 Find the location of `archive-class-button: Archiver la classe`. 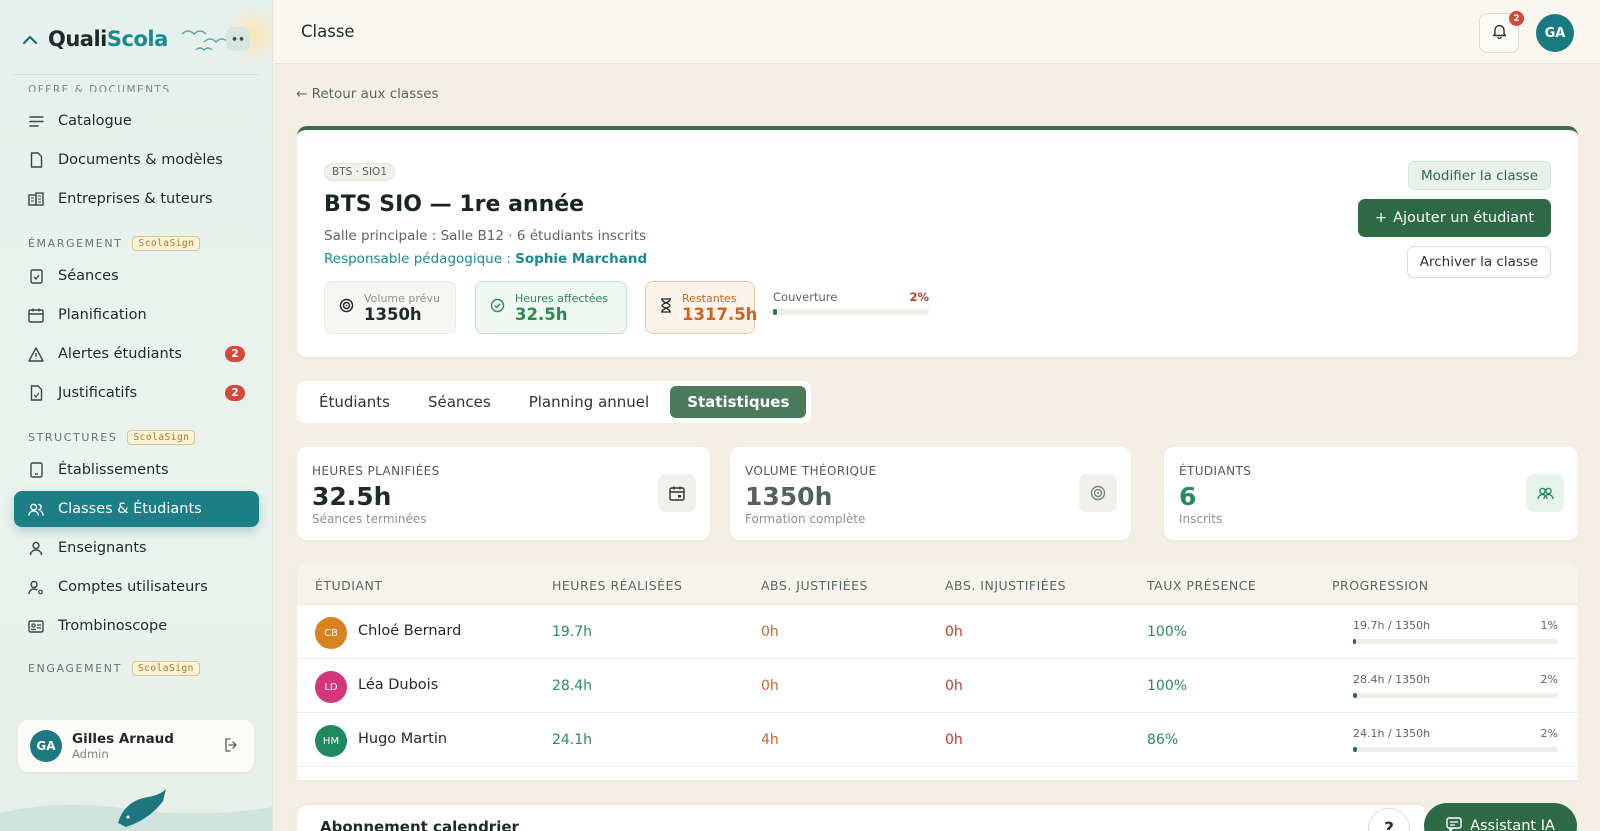

archive-class-button: Archiver la classe is located at coordinates (1479, 262).